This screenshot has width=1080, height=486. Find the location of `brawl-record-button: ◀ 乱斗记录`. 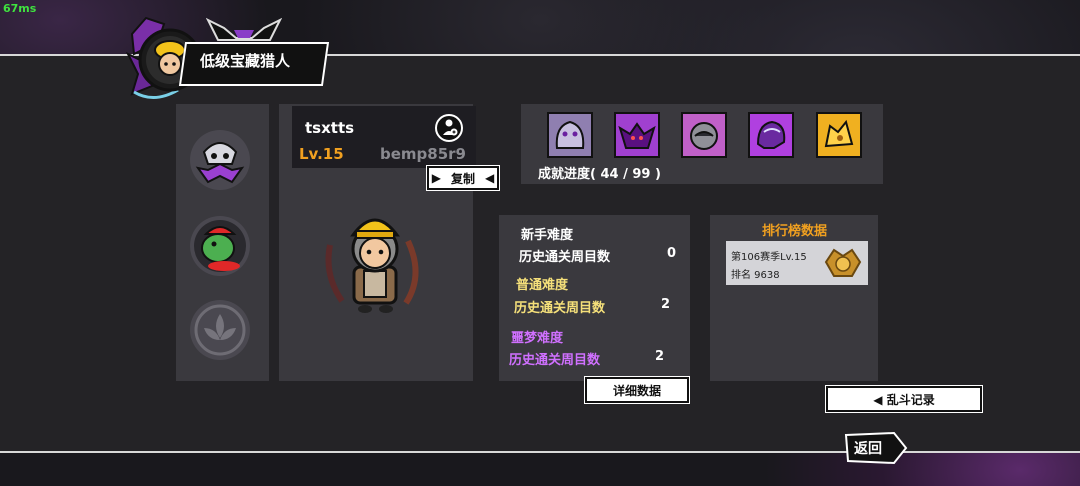

brawl-record-button: ◀ 乱斗记录 is located at coordinates (904, 399).